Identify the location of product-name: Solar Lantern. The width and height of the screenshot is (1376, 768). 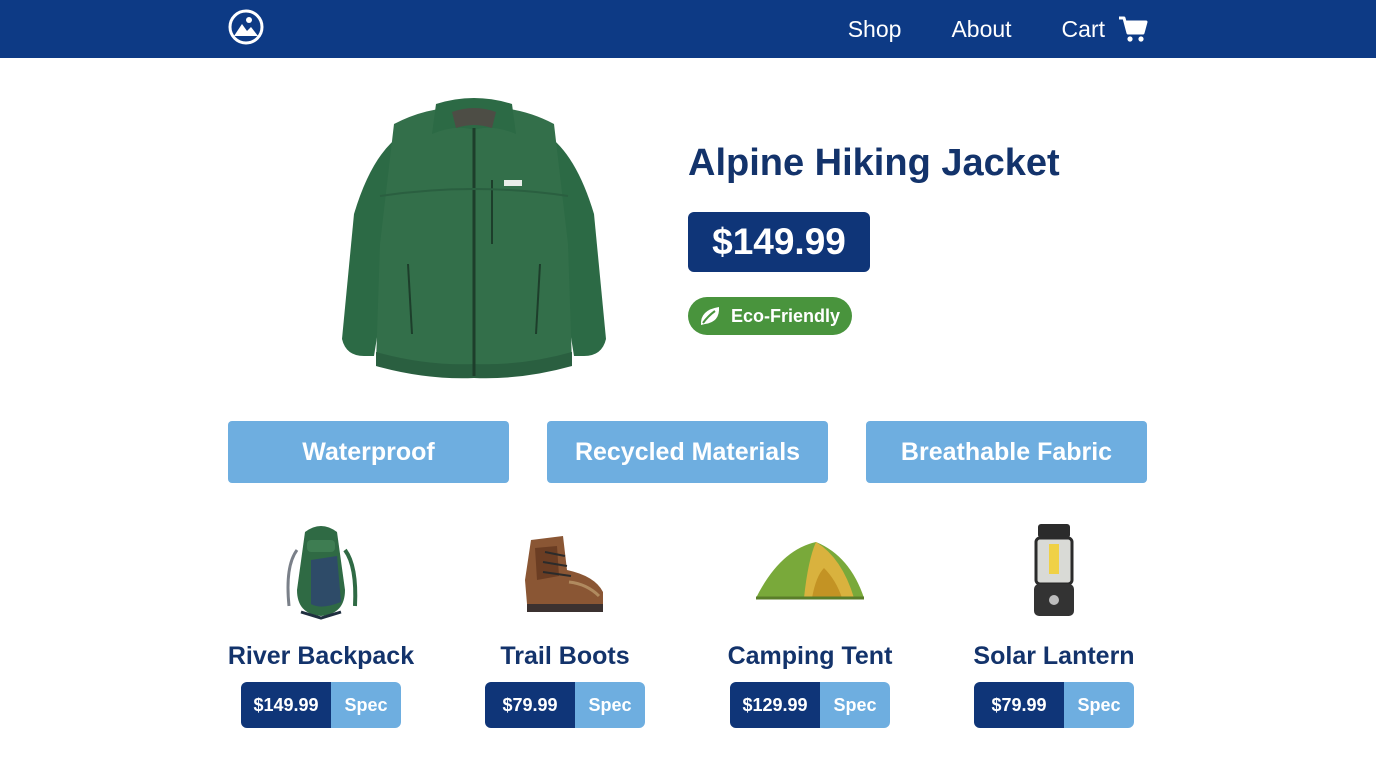
(1054, 656).